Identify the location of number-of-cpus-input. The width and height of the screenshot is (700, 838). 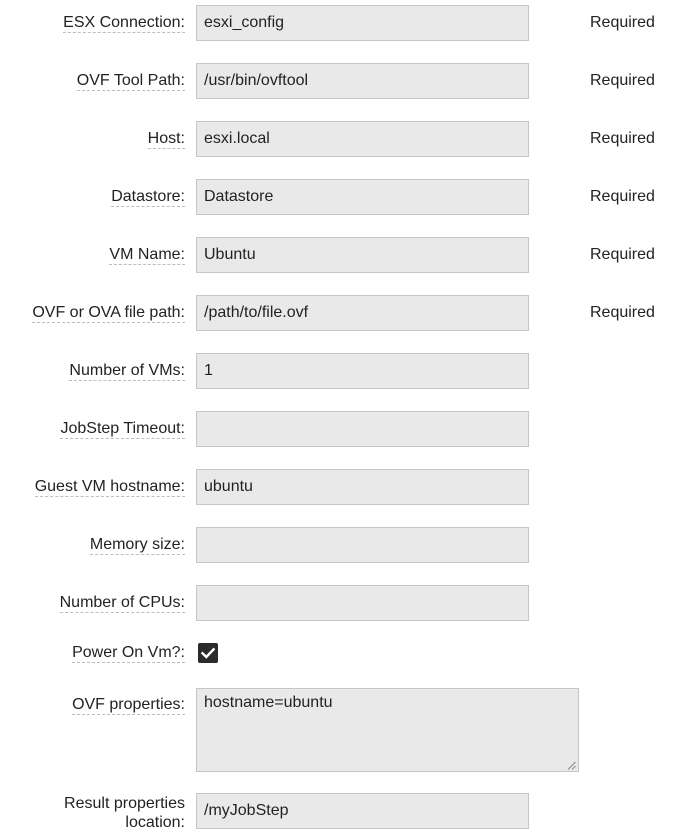
(362, 603).